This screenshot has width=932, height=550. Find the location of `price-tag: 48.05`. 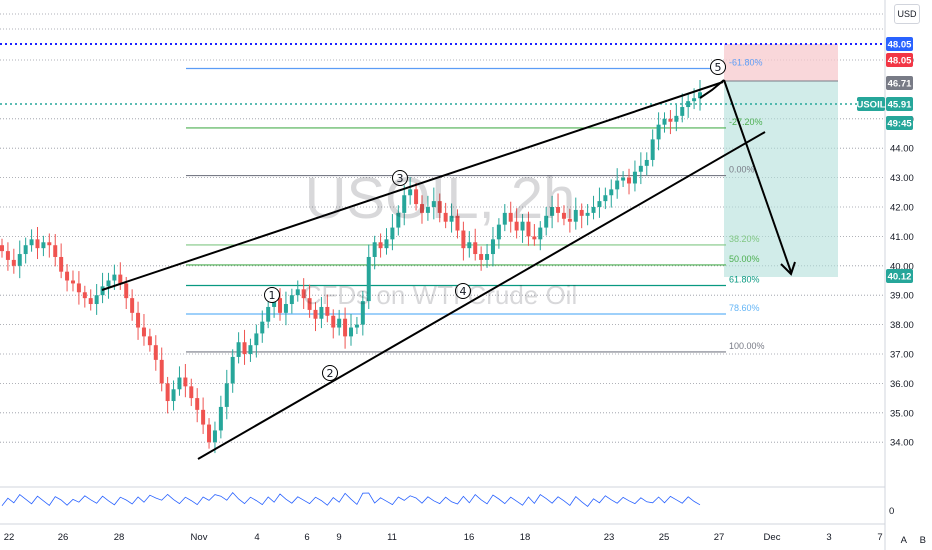

price-tag: 48.05 is located at coordinates (900, 61).